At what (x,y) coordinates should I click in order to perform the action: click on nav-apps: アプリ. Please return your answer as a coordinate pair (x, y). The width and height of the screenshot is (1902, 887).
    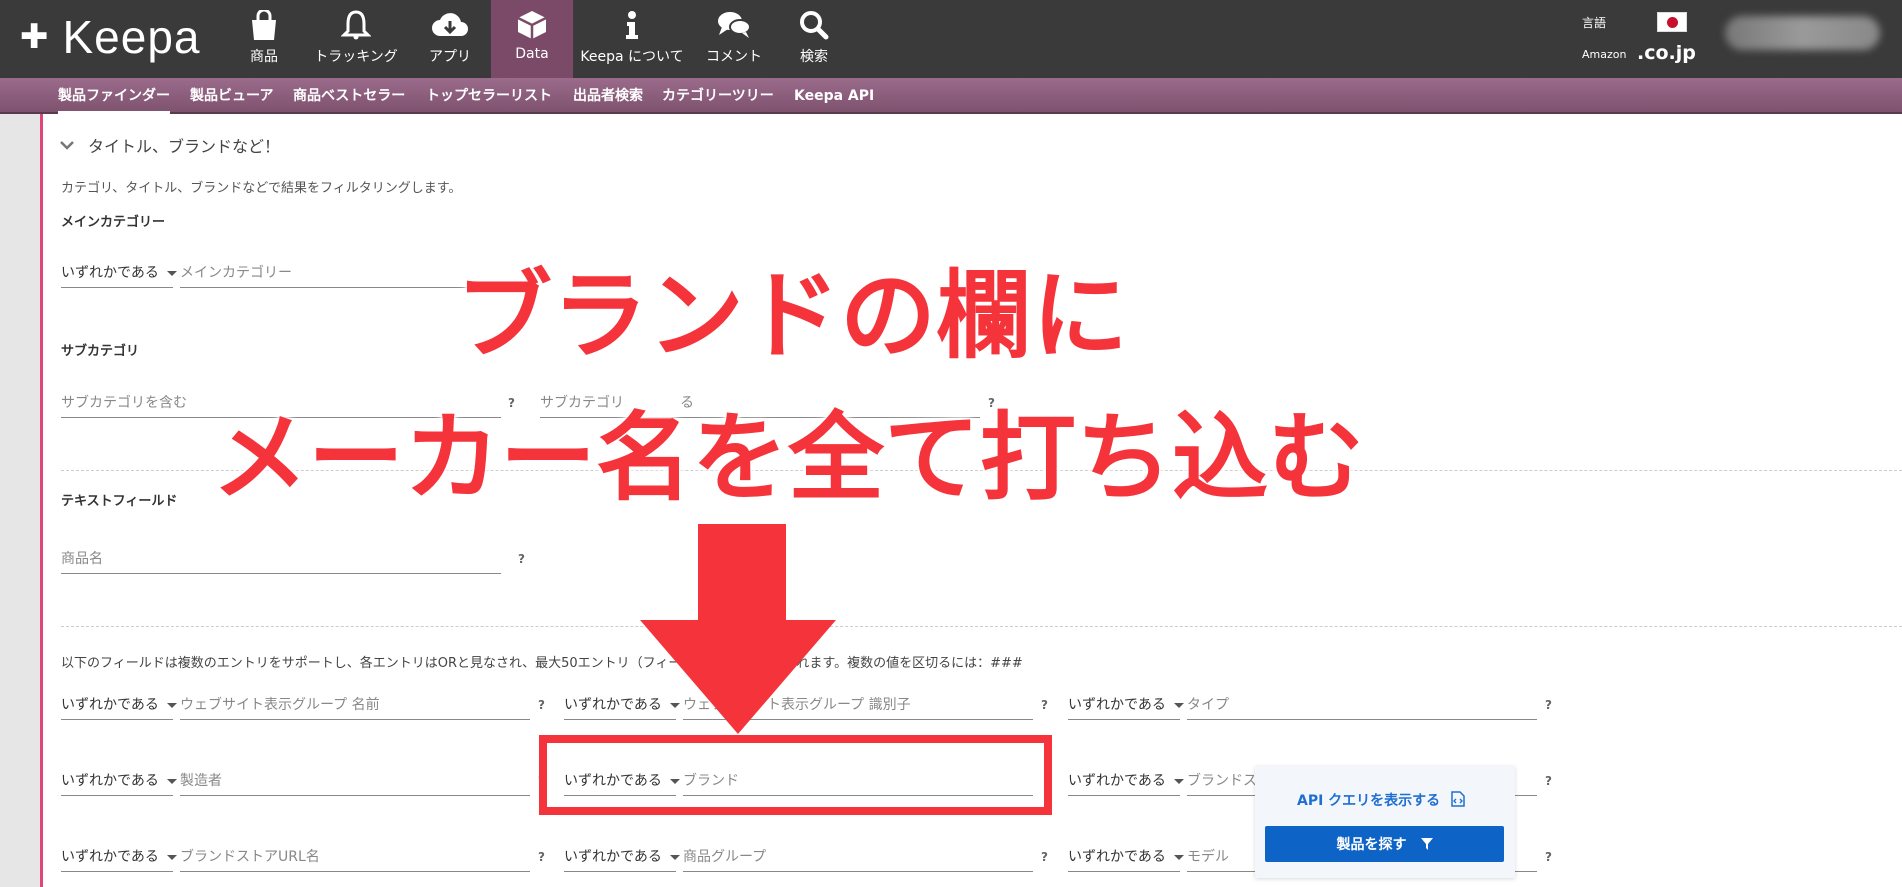
    Looking at the image, I should click on (450, 39).